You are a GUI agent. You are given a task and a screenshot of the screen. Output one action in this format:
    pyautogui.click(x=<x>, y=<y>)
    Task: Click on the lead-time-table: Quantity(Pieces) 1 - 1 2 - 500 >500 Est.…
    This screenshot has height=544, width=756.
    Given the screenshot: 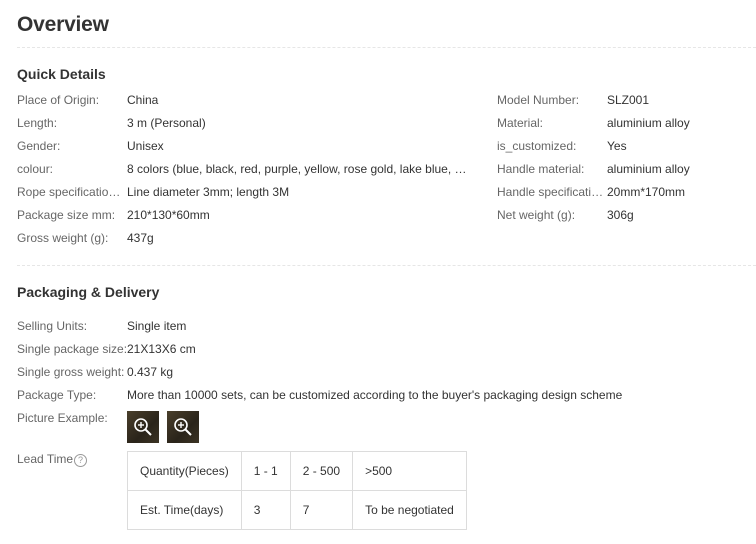 What is the action you would take?
    pyautogui.click(x=297, y=490)
    